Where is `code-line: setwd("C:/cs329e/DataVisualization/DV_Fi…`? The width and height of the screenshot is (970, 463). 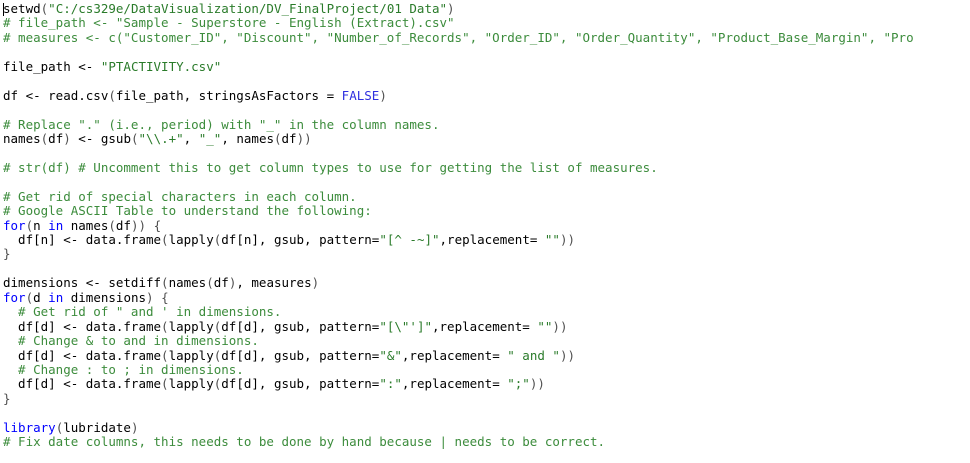 code-line: setwd("C:/cs329e/DataVisualization/DV_Fi… is located at coordinates (458, 8).